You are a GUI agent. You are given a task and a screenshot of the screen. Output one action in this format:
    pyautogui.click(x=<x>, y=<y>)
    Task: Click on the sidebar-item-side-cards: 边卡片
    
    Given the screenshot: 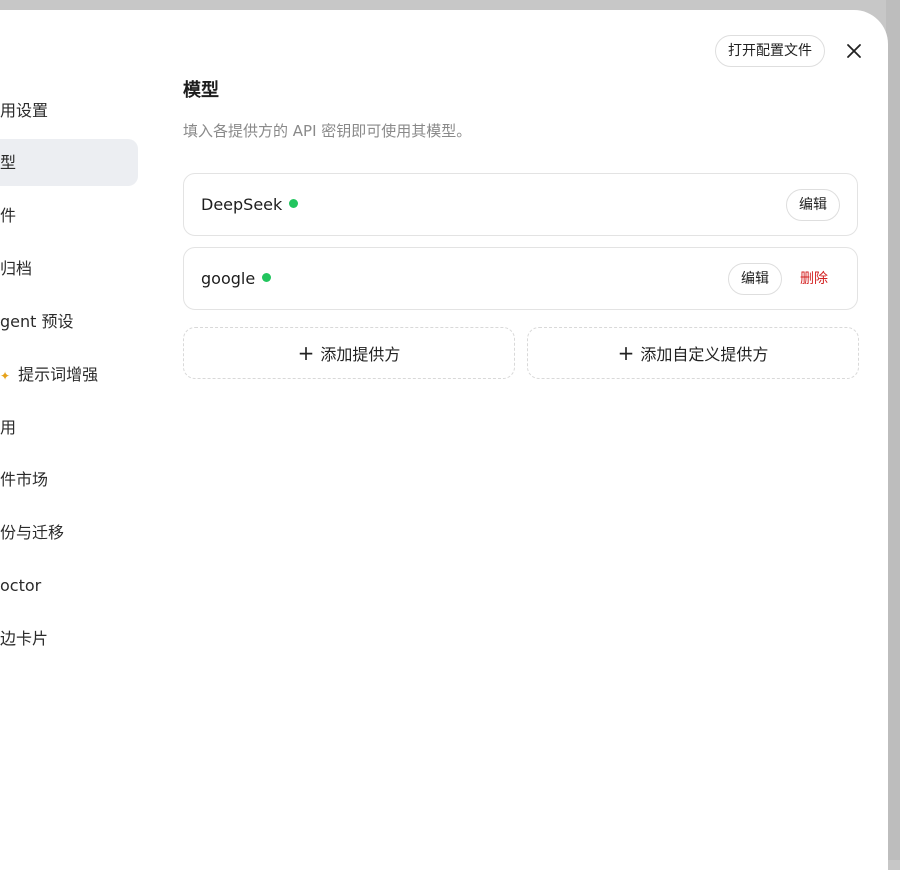 What is the action you would take?
    pyautogui.click(x=69, y=638)
    